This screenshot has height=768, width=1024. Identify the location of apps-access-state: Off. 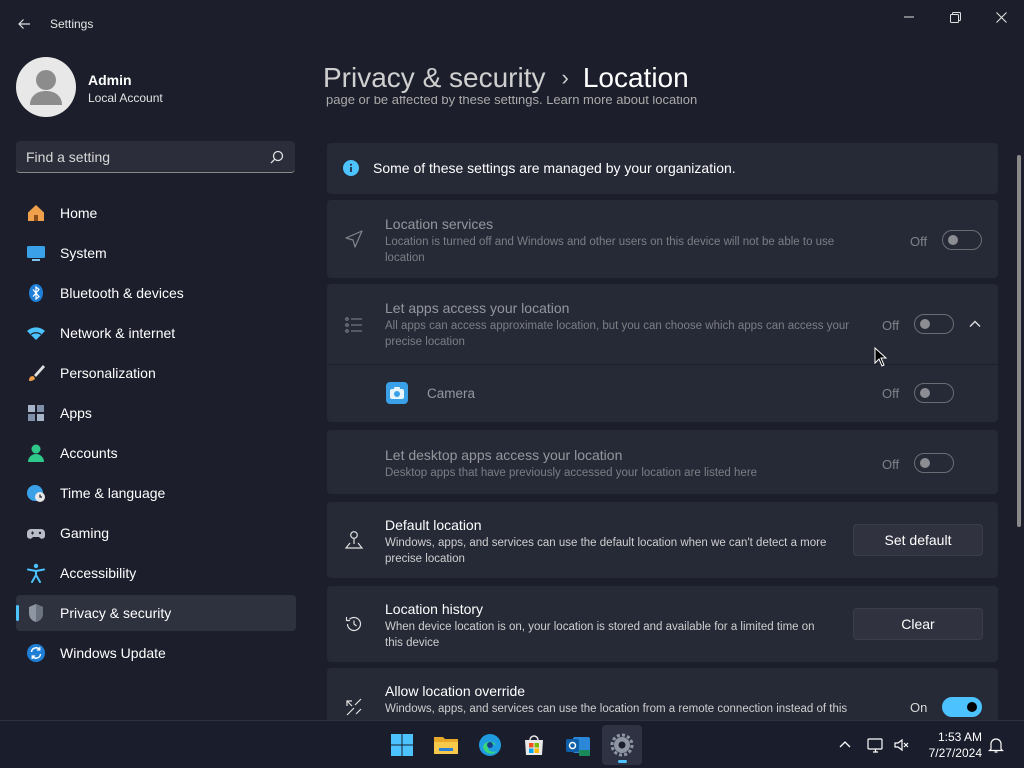
(891, 325).